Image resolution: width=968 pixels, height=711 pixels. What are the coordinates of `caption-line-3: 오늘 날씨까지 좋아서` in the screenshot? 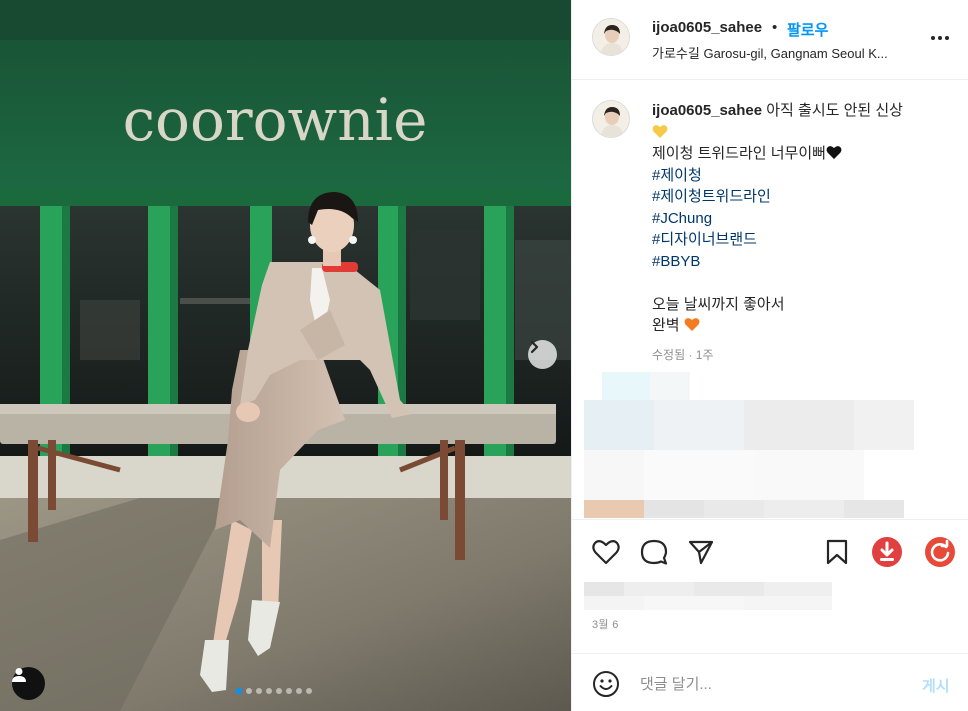 It's located at (718, 304).